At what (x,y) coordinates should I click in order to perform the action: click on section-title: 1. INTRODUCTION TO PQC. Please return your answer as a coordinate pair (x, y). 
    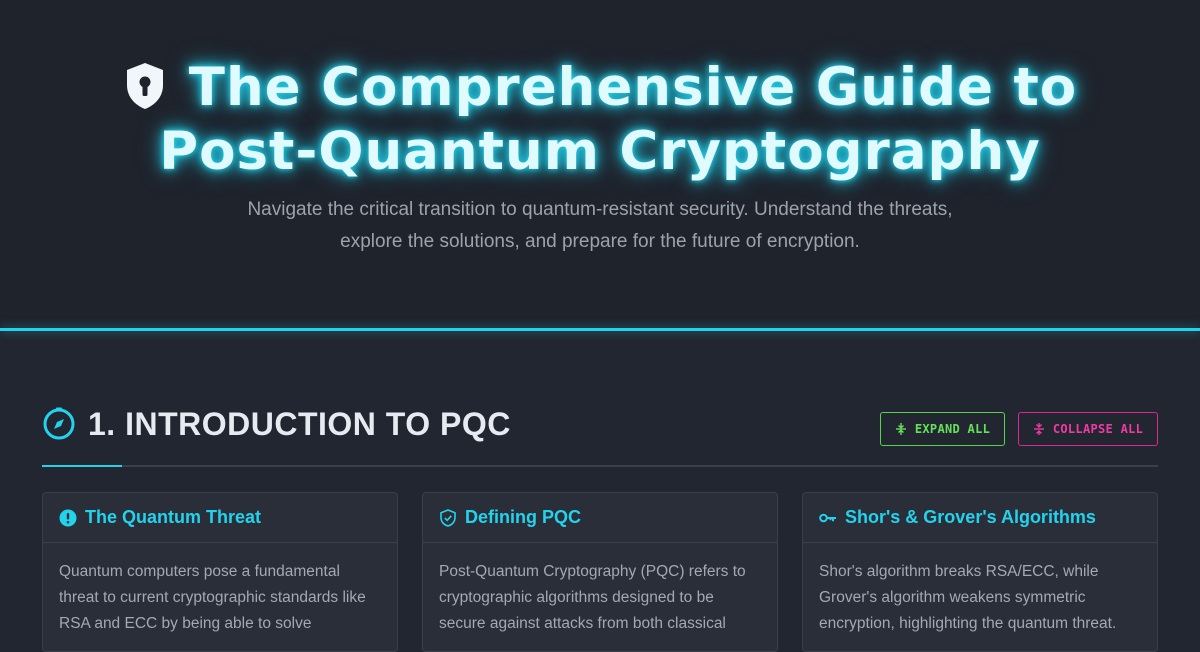
    Looking at the image, I should click on (299, 423).